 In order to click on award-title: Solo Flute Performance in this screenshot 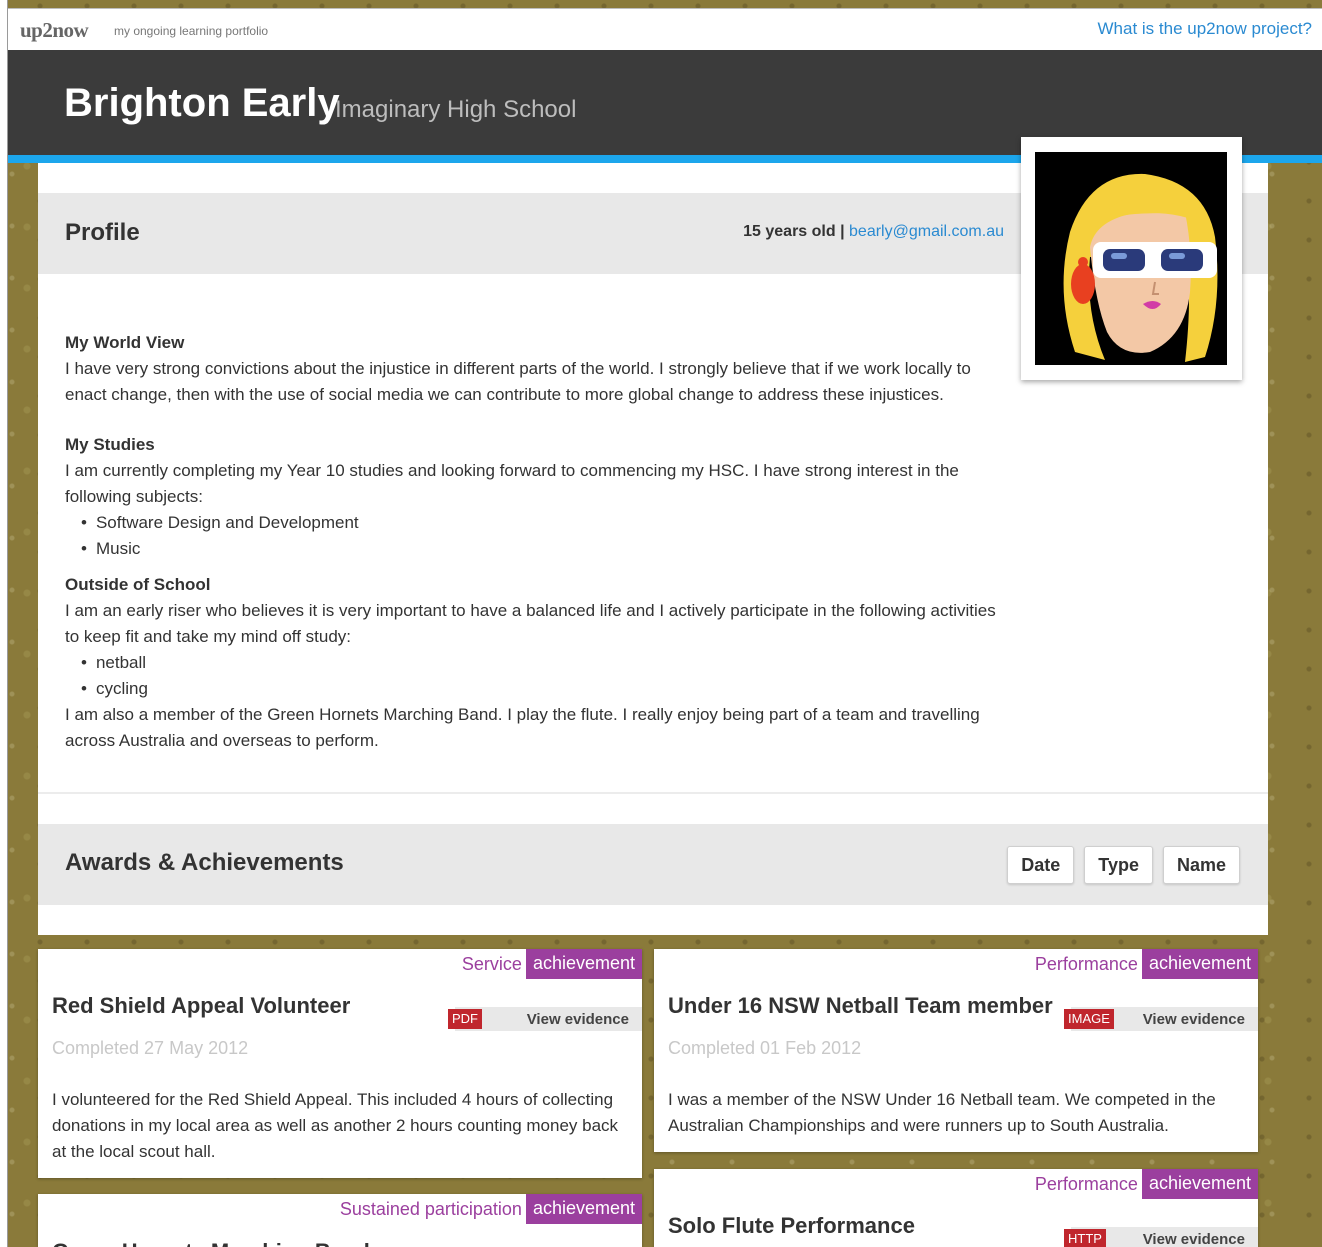, I will do `click(791, 1225)`.